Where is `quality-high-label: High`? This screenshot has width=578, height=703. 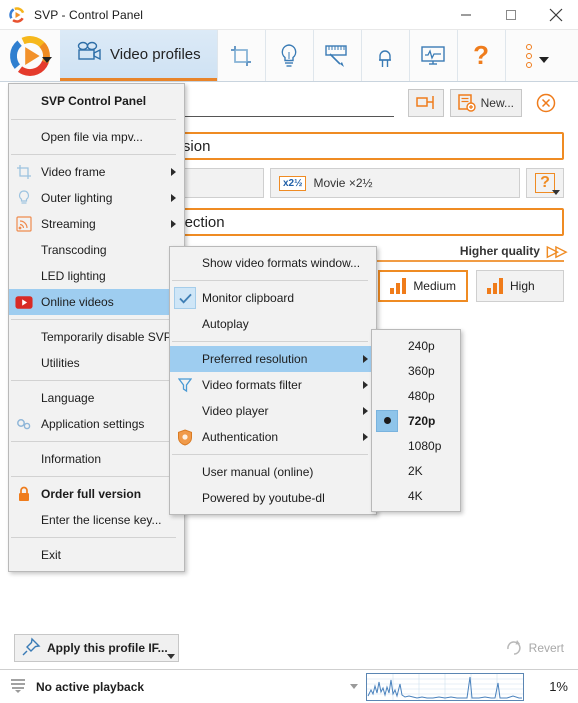 quality-high-label: High is located at coordinates (522, 286).